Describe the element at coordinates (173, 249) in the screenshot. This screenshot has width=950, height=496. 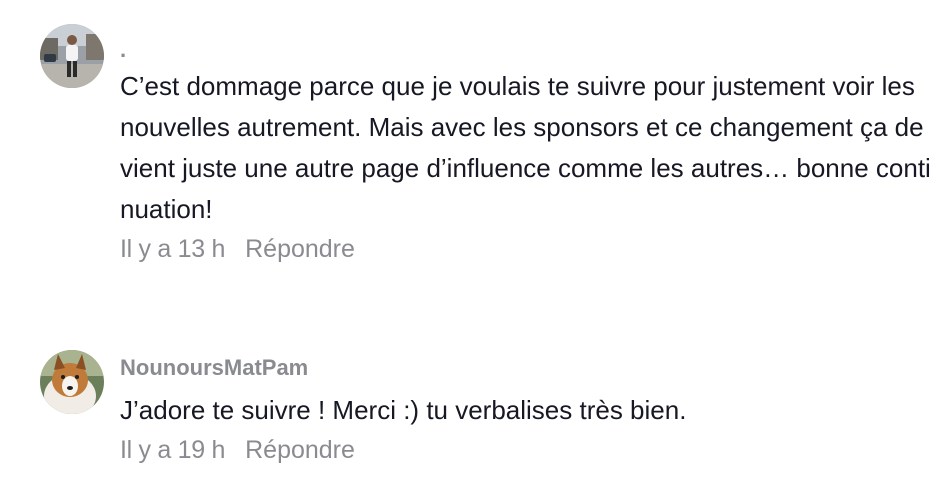
I see `comment-timestamp: Il y a 13 h` at that location.